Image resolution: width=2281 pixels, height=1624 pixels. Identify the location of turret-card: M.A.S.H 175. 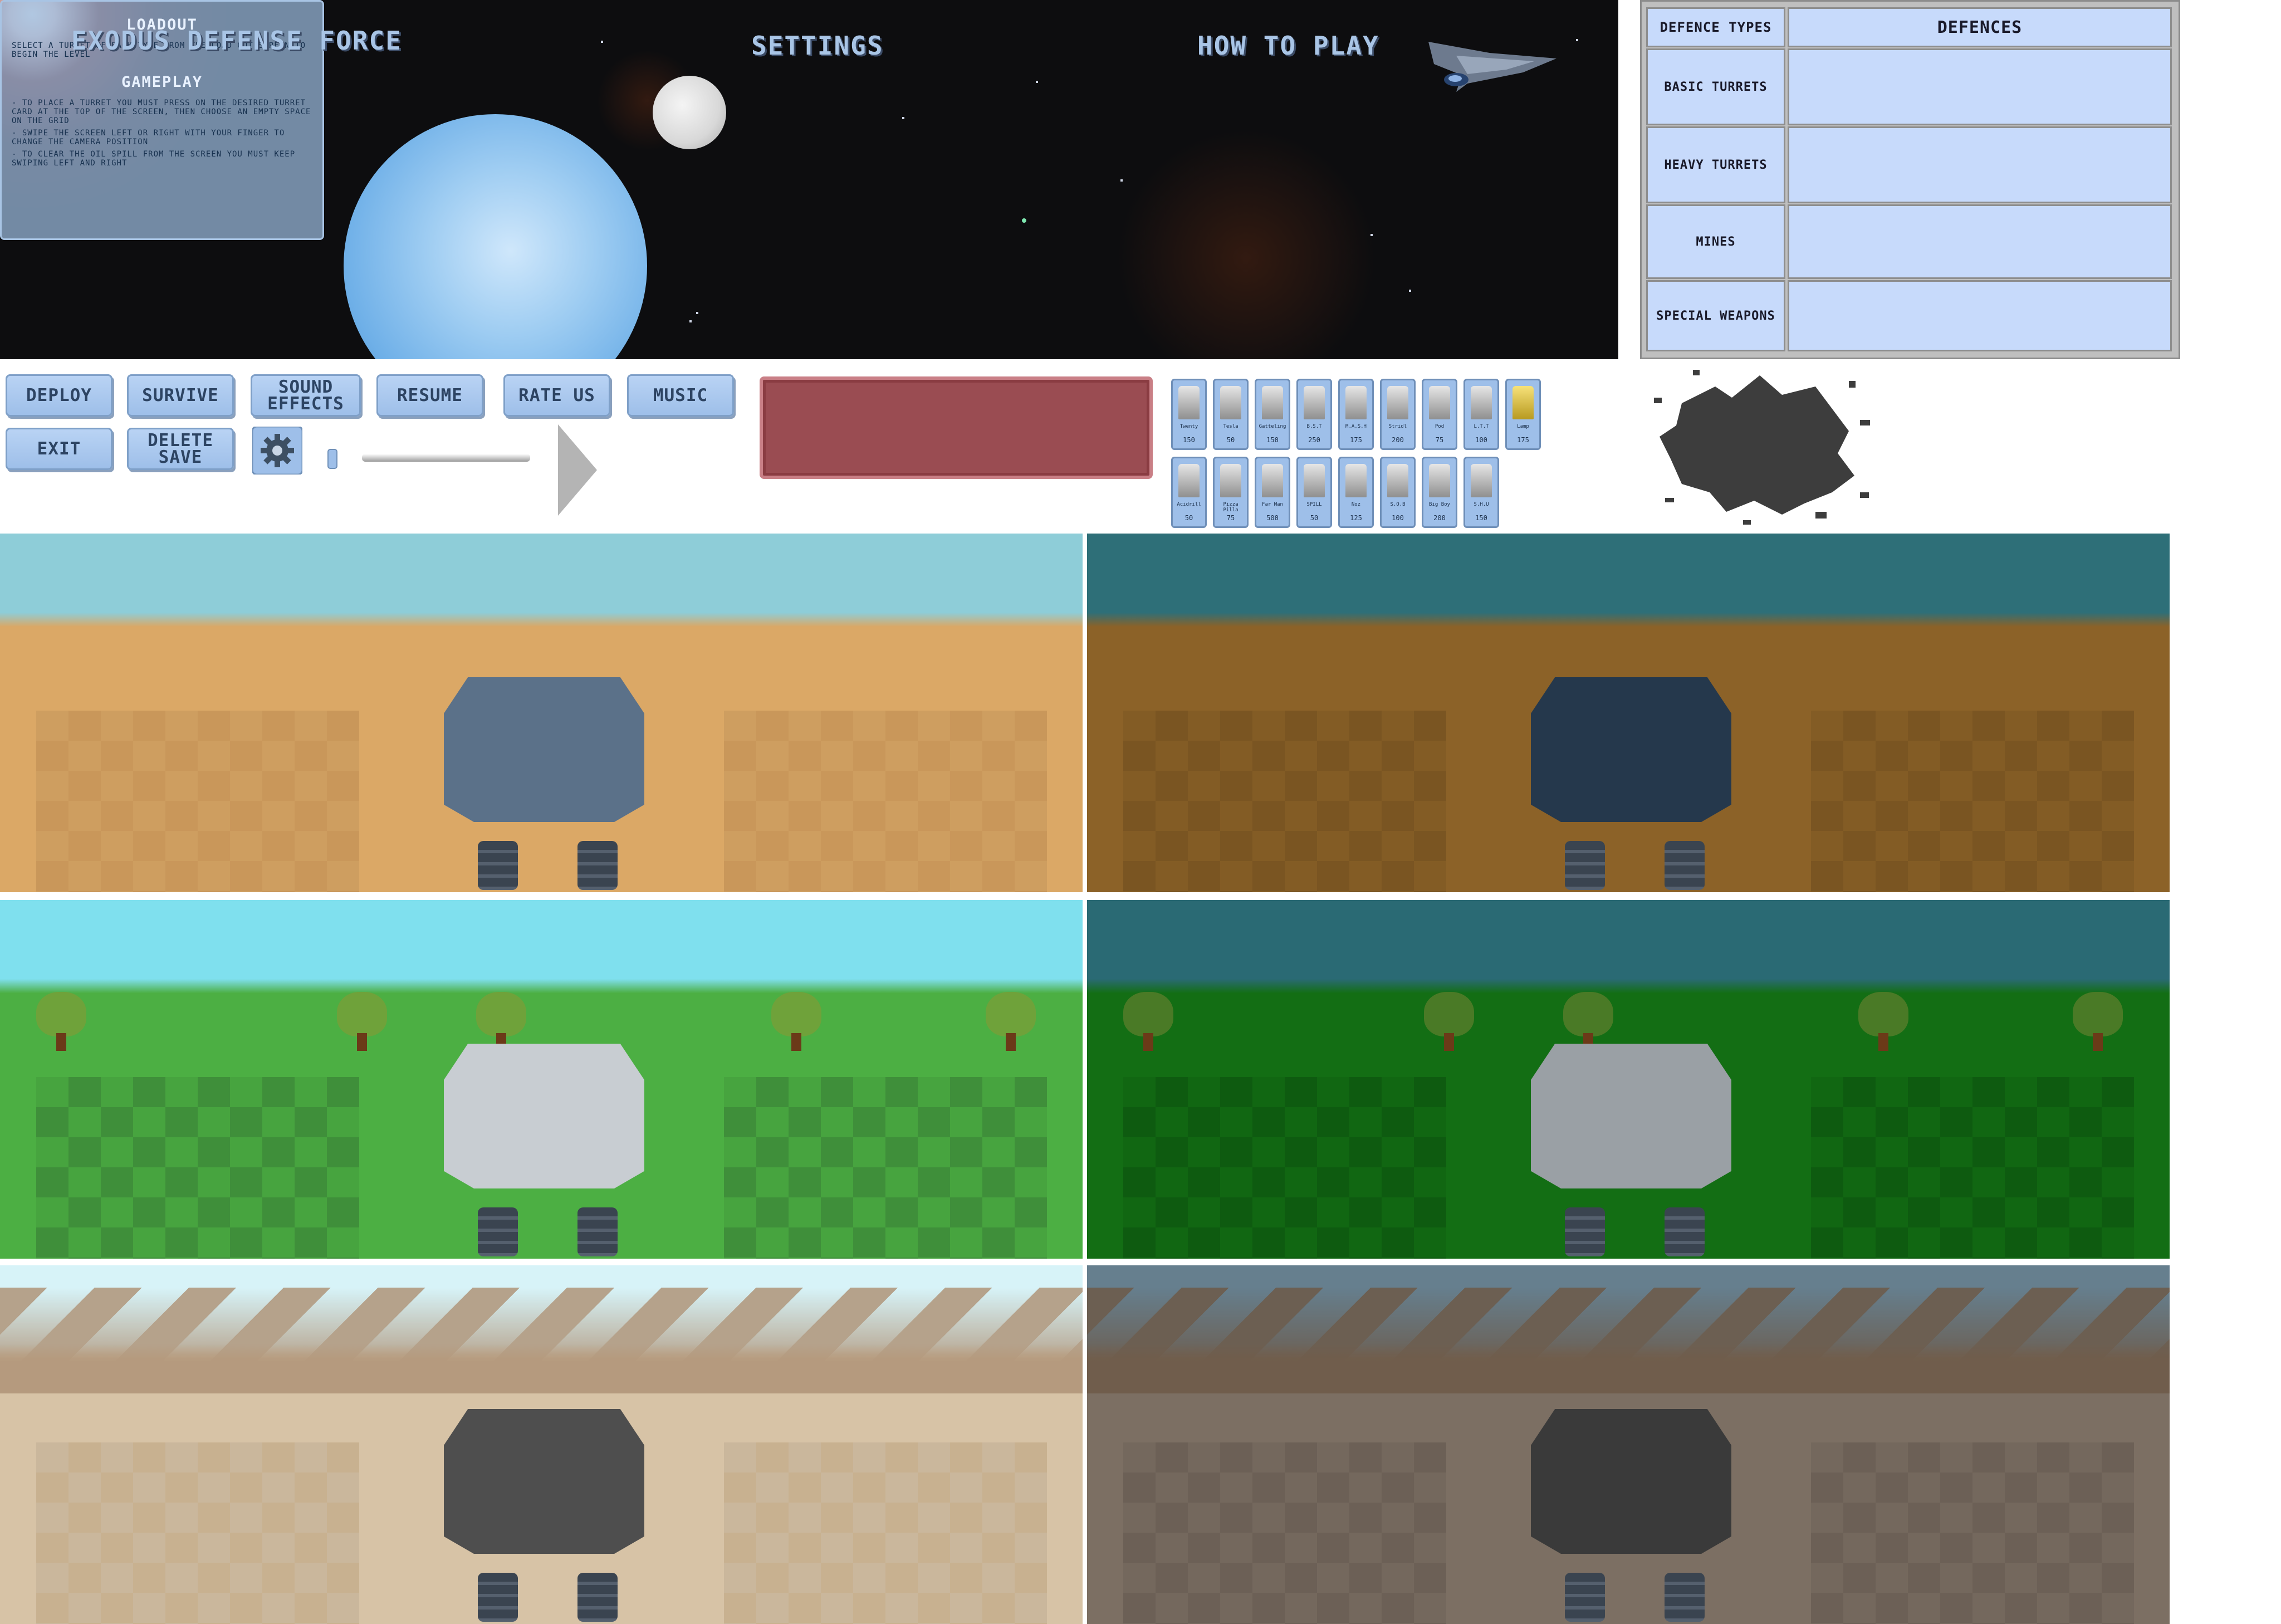
(1356, 414).